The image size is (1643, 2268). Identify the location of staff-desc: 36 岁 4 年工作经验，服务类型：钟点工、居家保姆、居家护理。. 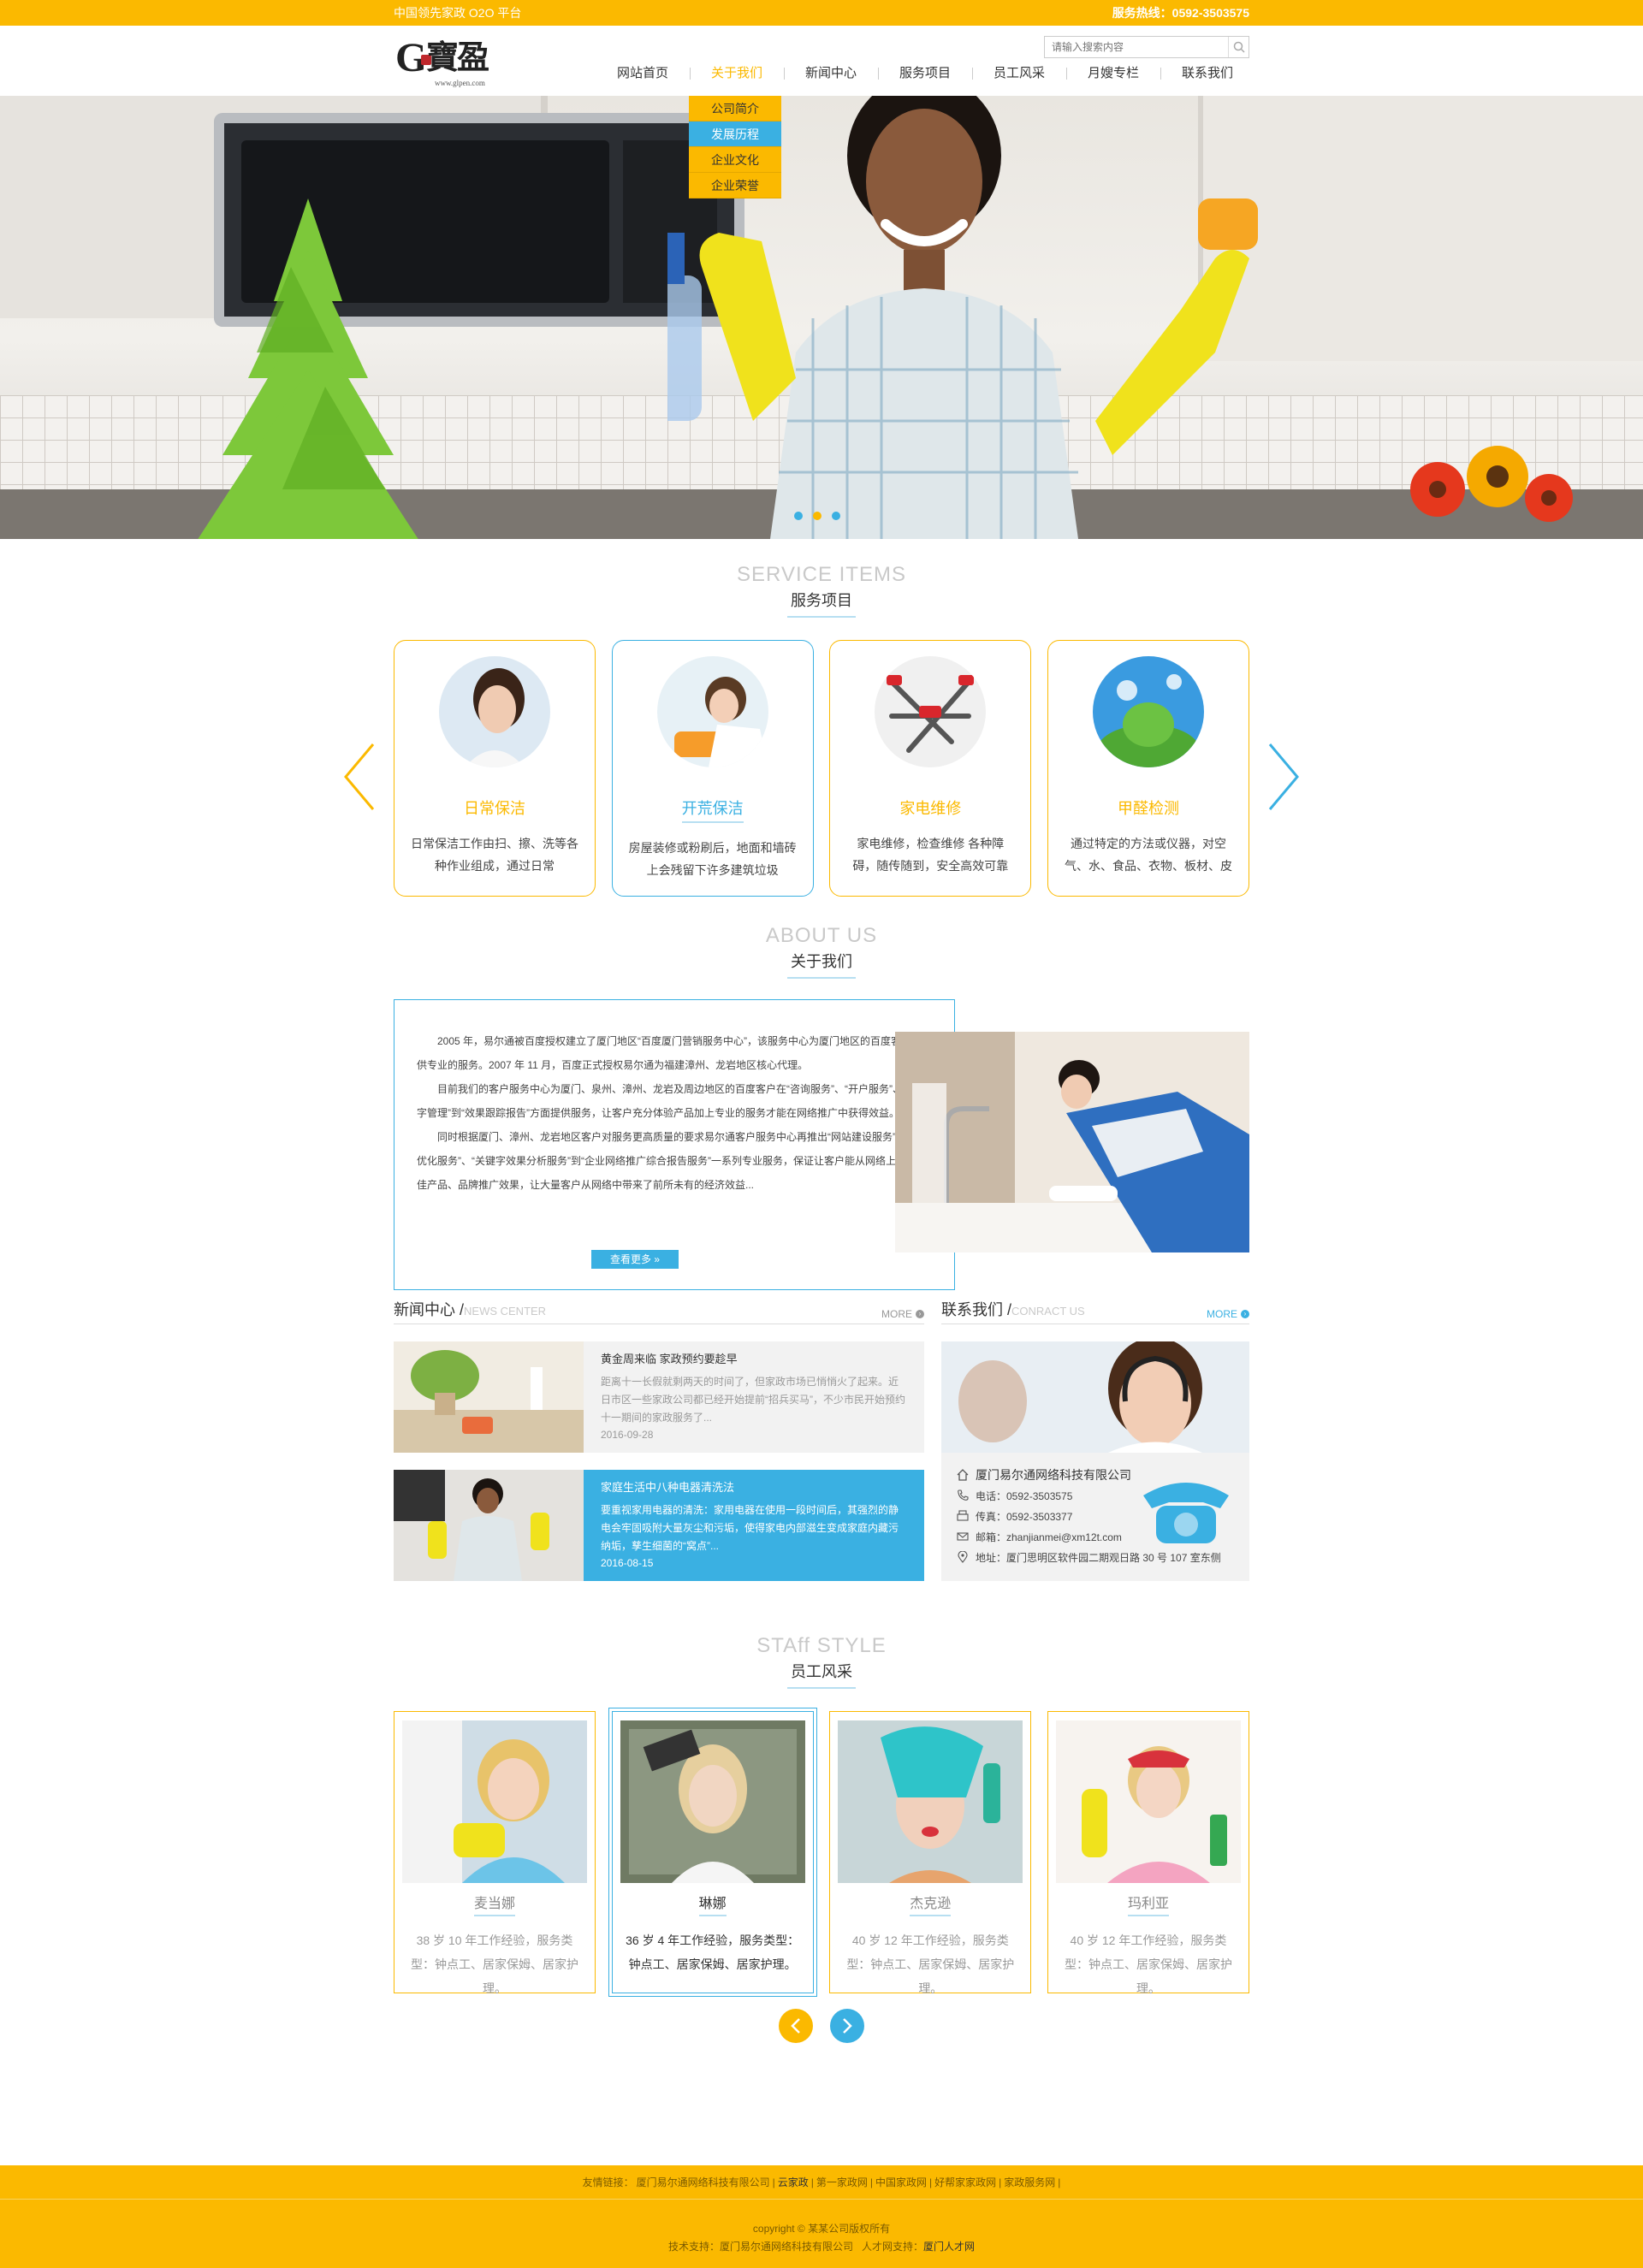
(713, 1952).